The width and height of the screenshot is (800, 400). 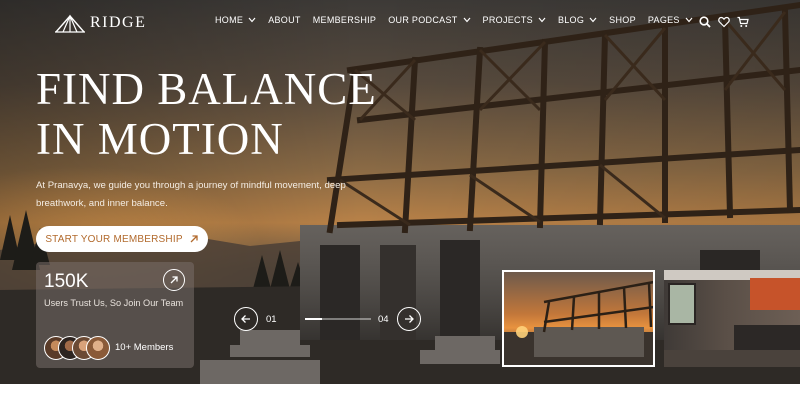 What do you see at coordinates (229, 20) in the screenshot?
I see `nav-item-label: HOME` at bounding box center [229, 20].